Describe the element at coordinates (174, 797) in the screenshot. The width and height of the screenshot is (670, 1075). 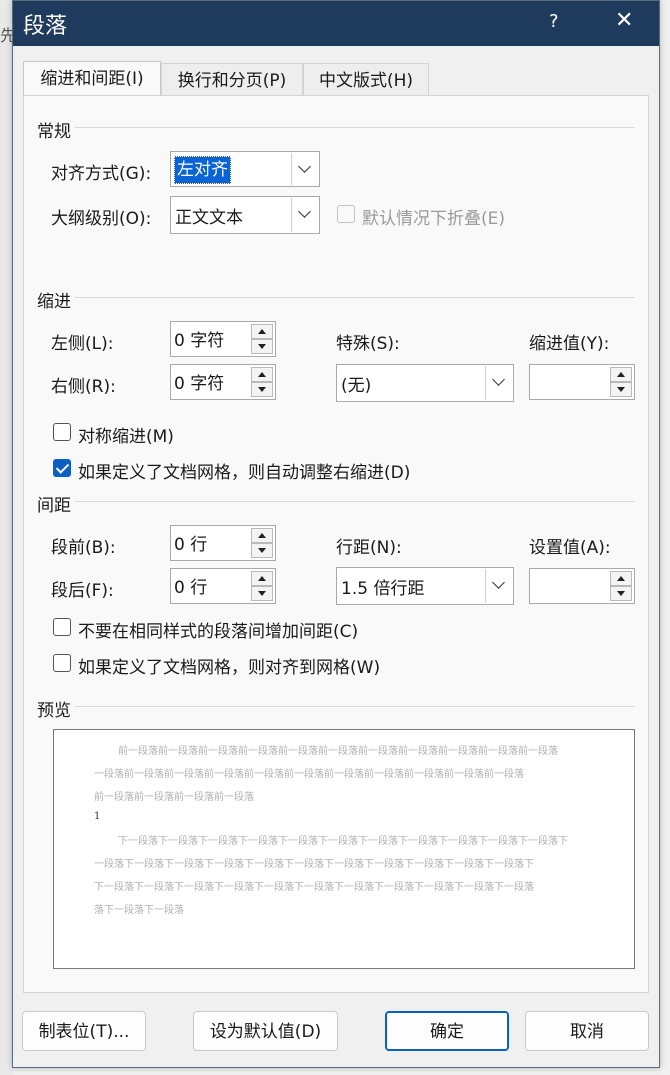
I see `preview-previous-line: 前一段落前一段落前一段落前一段落` at that location.